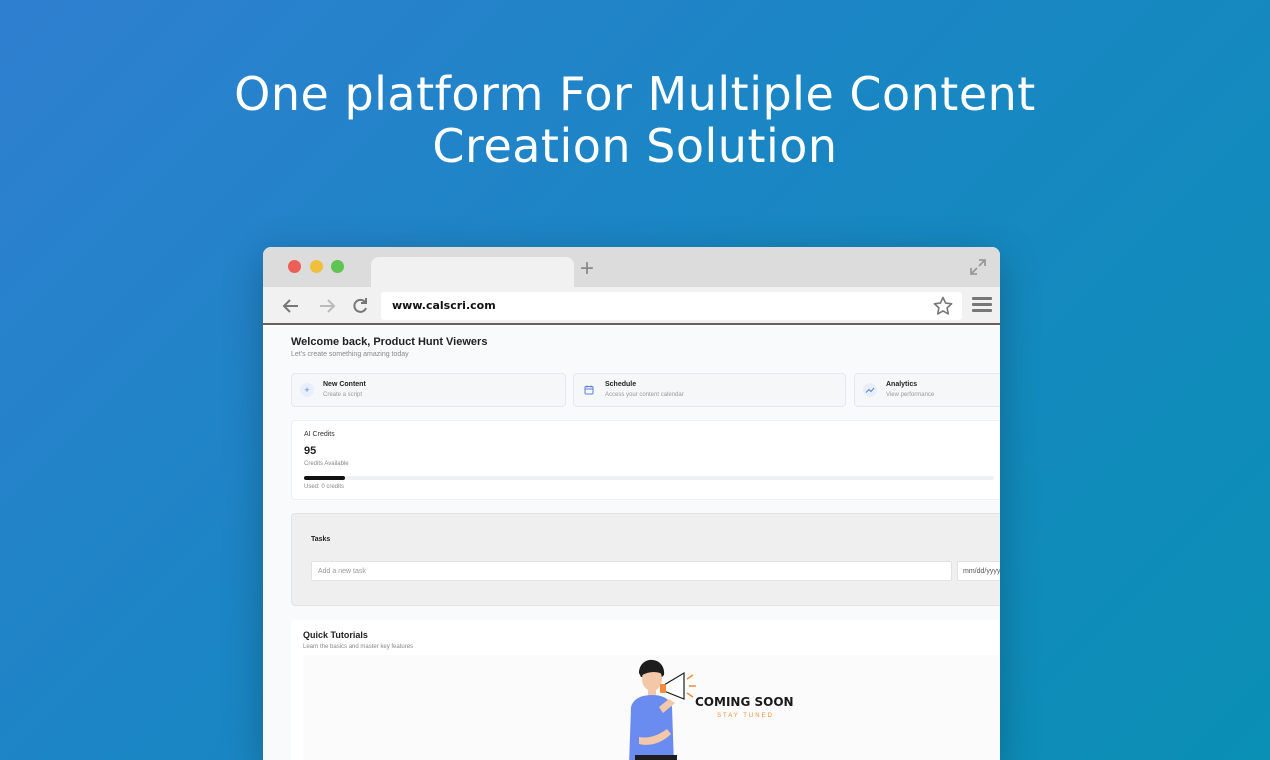  I want to click on back-arrow-icon, so click(291, 306).